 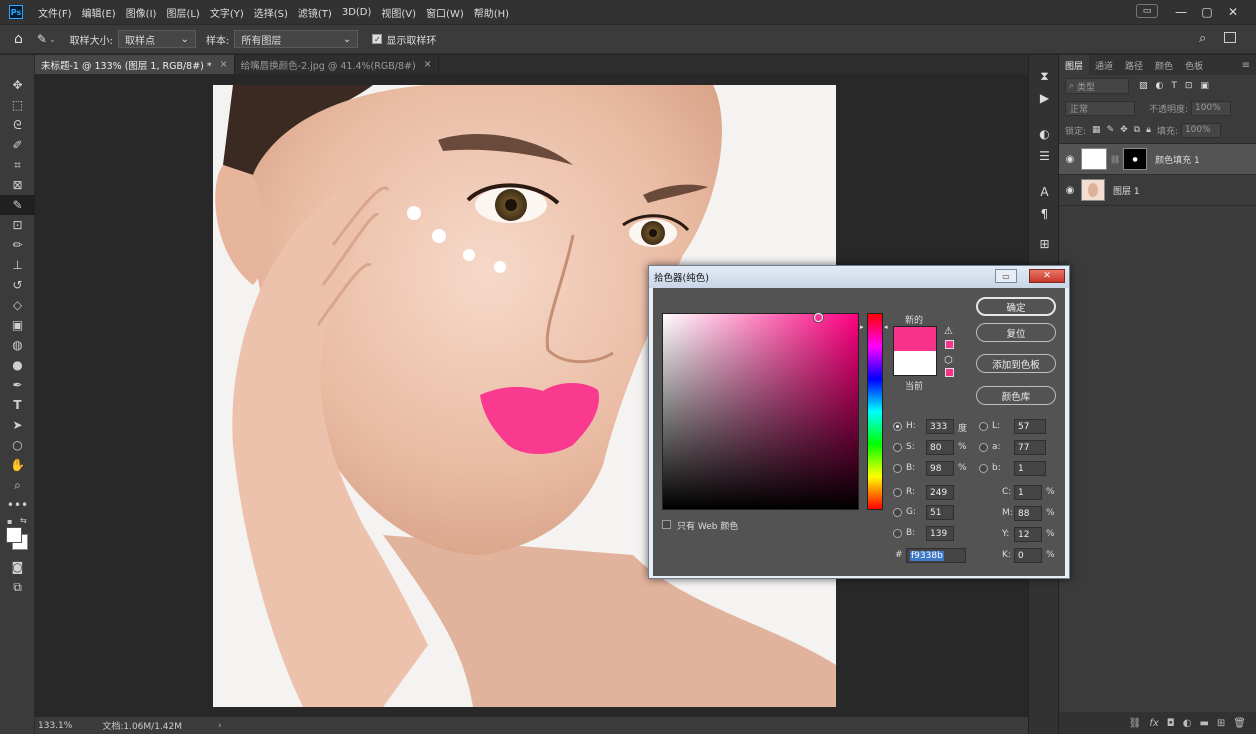 I want to click on reset-button: 复位, so click(x=1016, y=332).